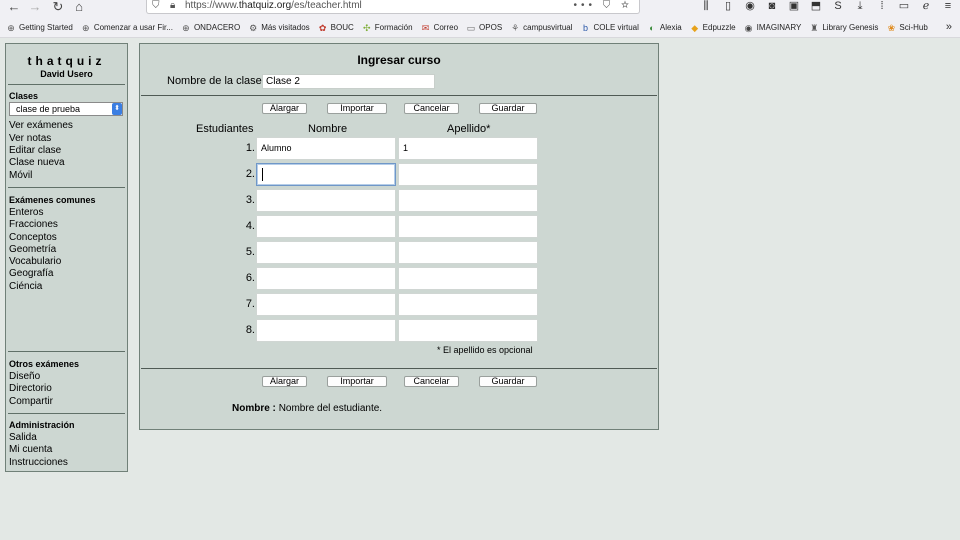 This screenshot has height=540, width=960. I want to click on link-diseno: Diseño, so click(24, 377).